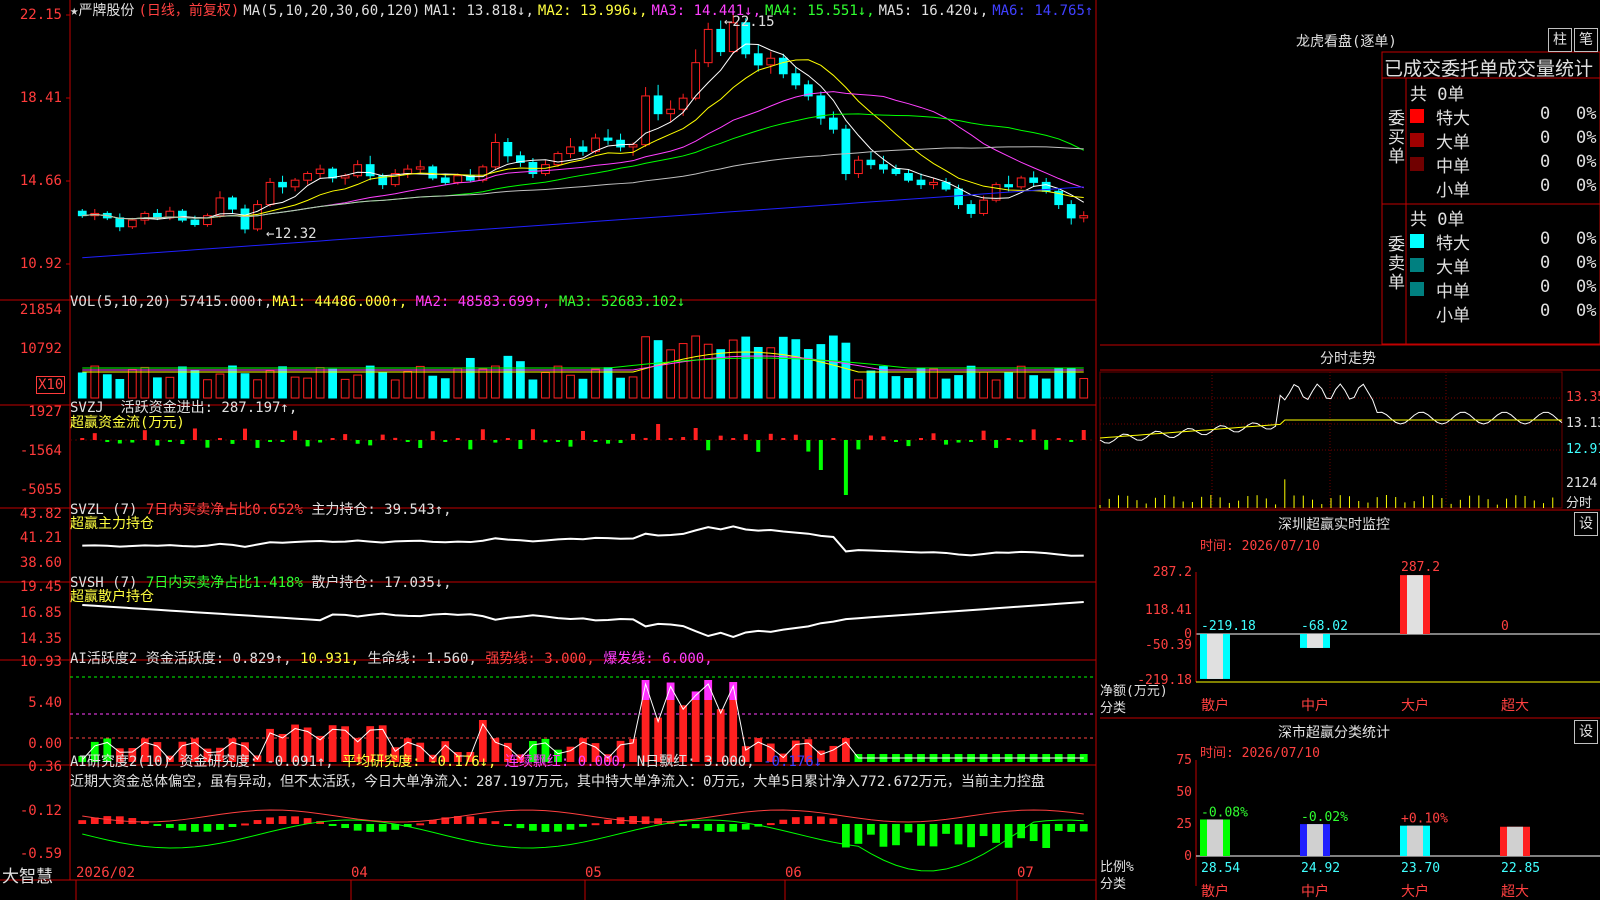 This screenshot has height=900, width=1600. What do you see at coordinates (1220, 868) in the screenshot?
I see `cls-value-label: 28.54` at bounding box center [1220, 868].